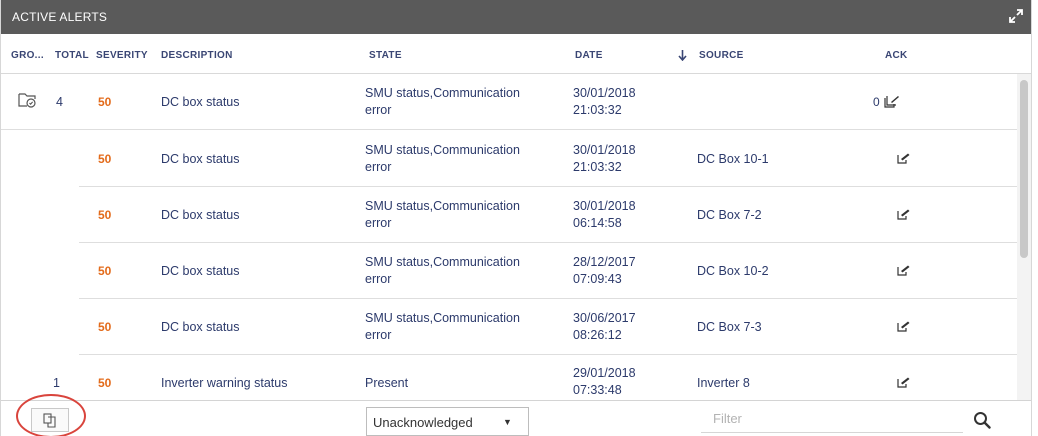  What do you see at coordinates (723, 383) in the screenshot?
I see `source-text: Inverter 8` at bounding box center [723, 383].